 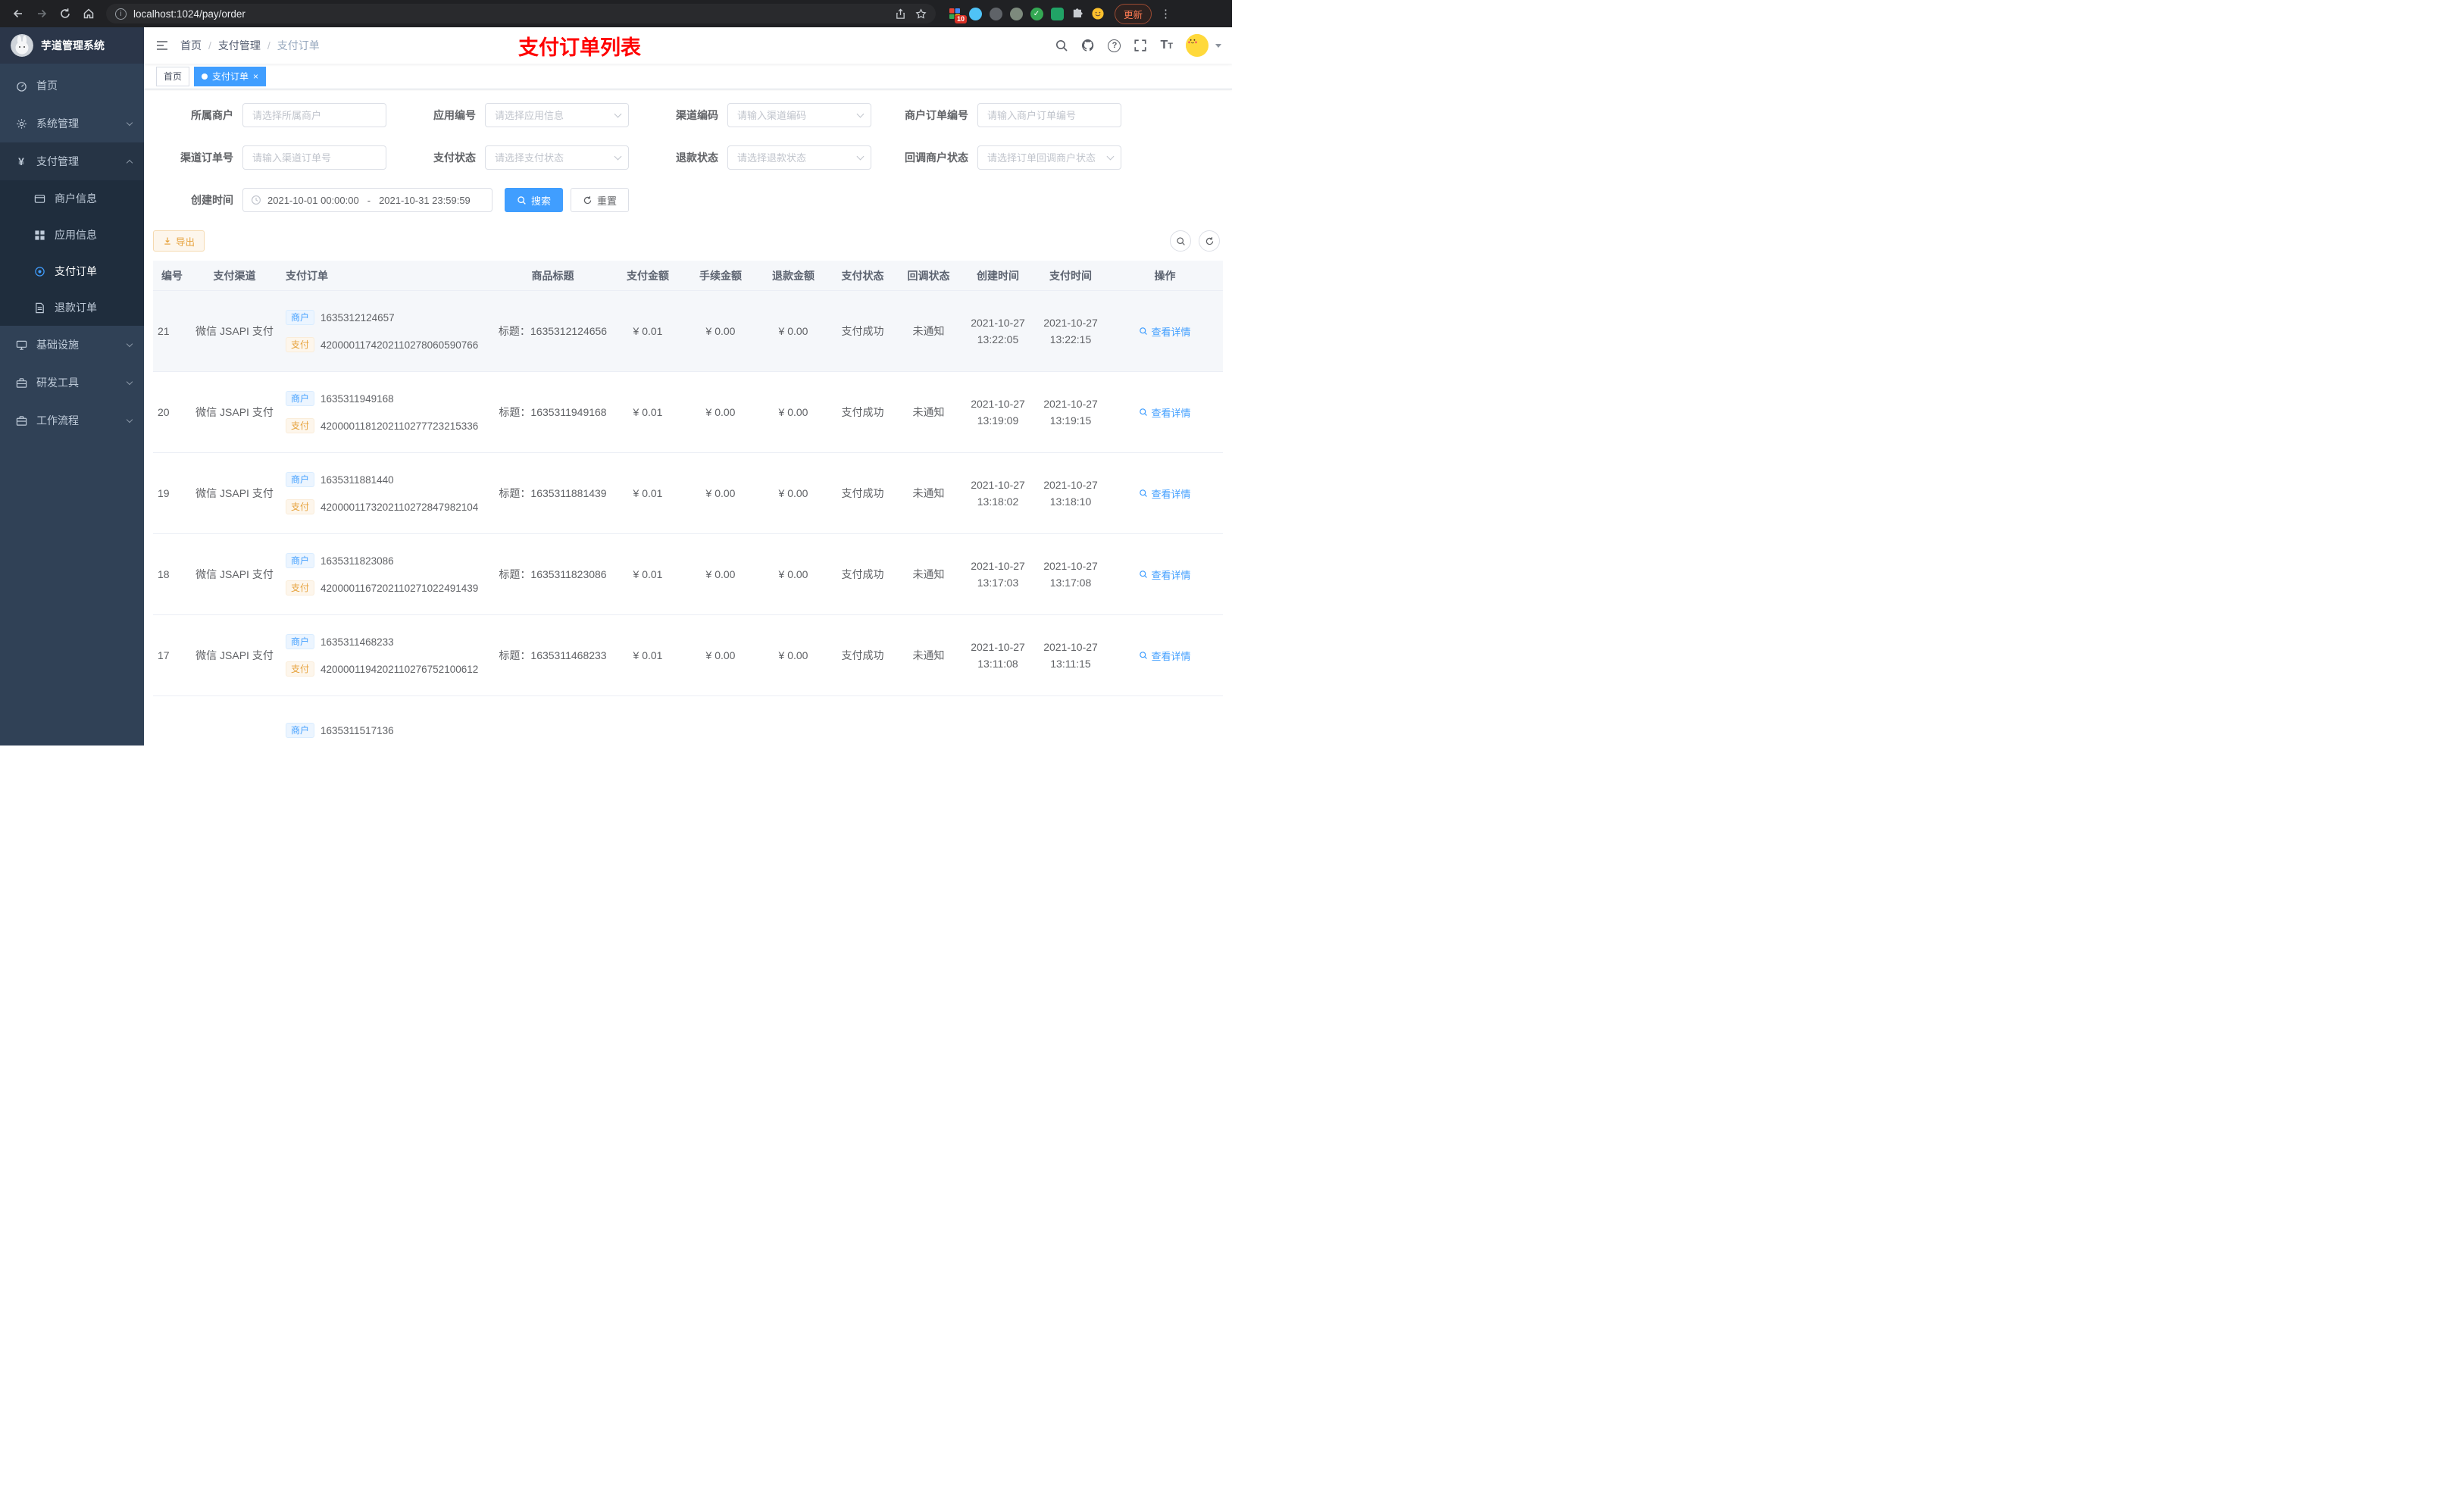 What do you see at coordinates (1070, 721) in the screenshot?
I see `cell-pay-time` at bounding box center [1070, 721].